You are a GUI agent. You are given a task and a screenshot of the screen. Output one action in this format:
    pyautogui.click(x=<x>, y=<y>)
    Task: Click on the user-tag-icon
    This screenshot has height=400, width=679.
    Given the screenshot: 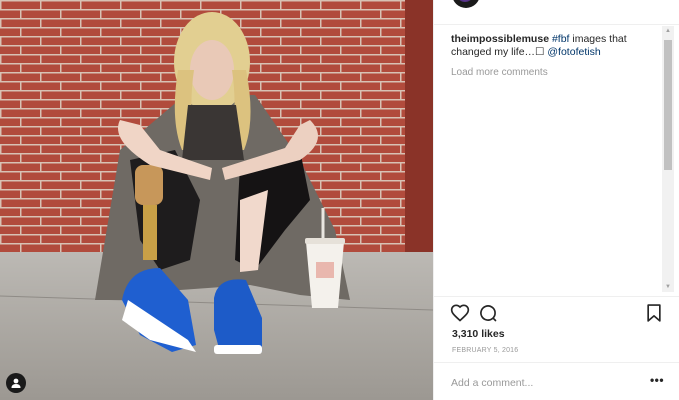 What is the action you would take?
    pyautogui.click(x=16, y=383)
    